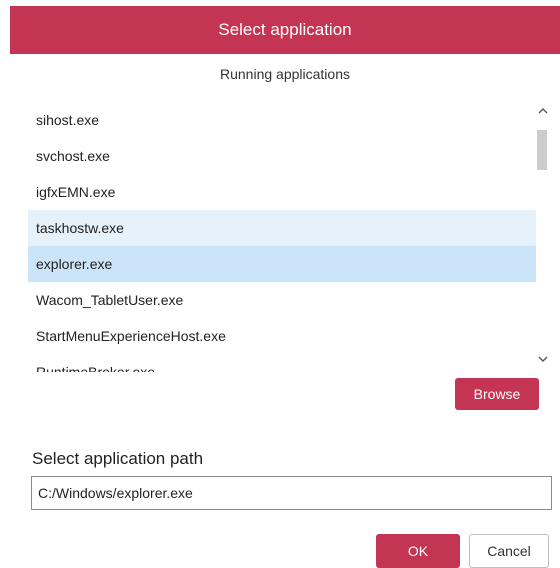 The height and width of the screenshot is (568, 560). Describe the element at coordinates (282, 264) in the screenshot. I see `list-item: explorer.exe` at that location.